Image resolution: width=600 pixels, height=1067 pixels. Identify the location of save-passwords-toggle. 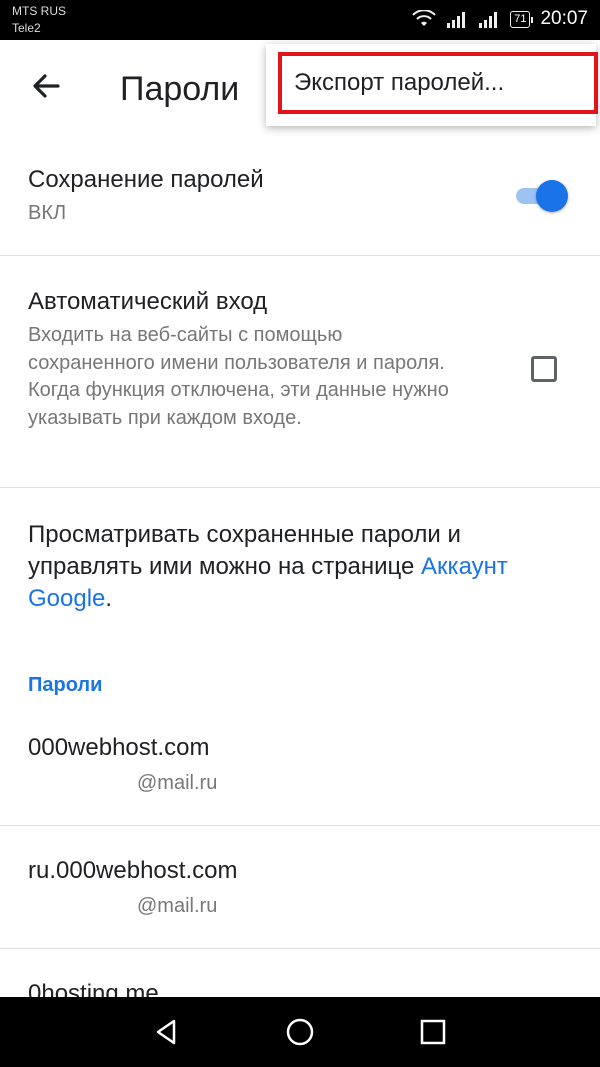
(540, 196).